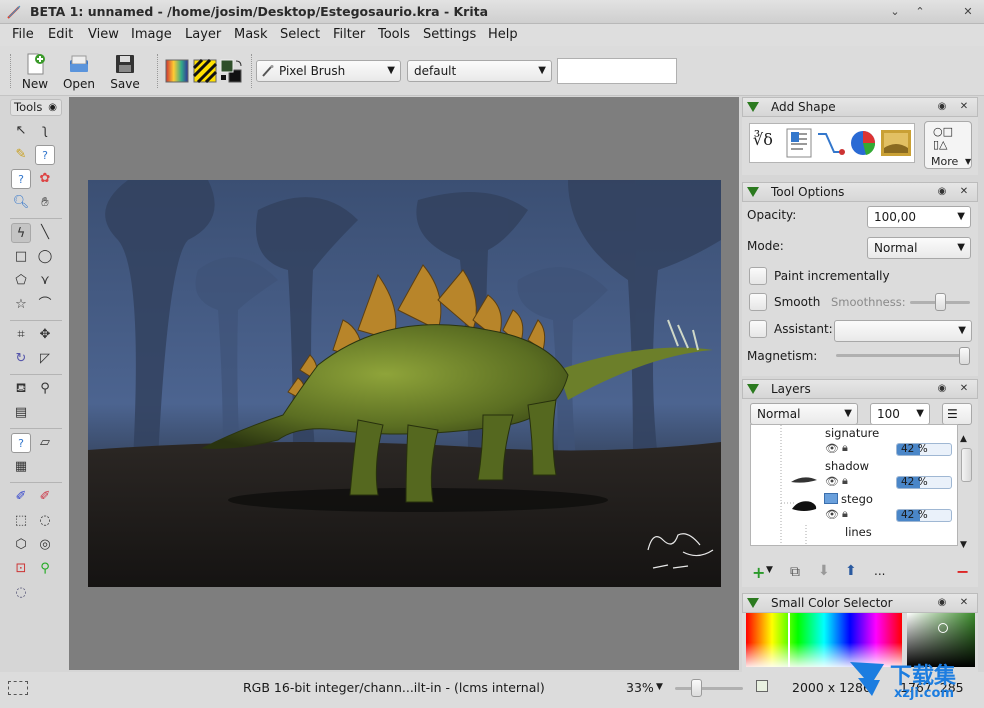 The height and width of the screenshot is (708, 984). What do you see at coordinates (617, 71) in the screenshot?
I see `preset-search-input` at bounding box center [617, 71].